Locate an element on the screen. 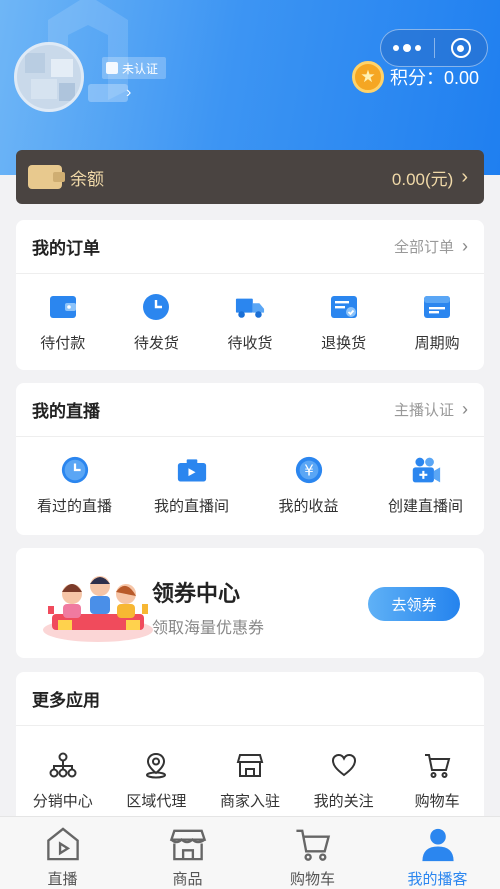  heart-icon is located at coordinates (344, 765).